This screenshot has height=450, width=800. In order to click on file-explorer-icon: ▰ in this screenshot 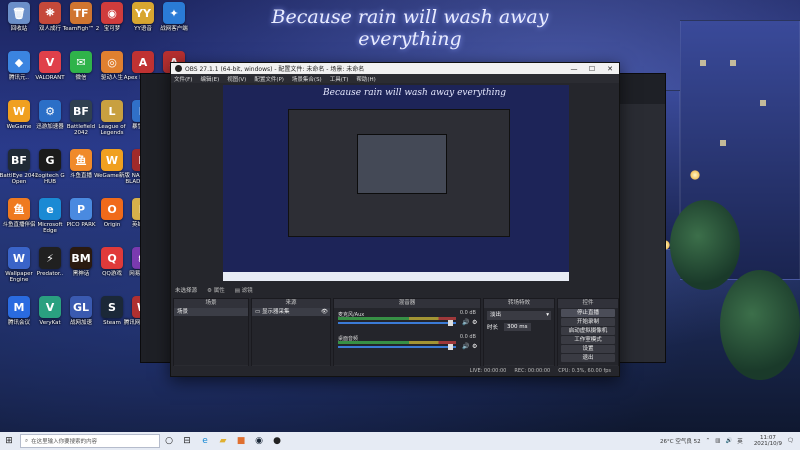, I will do `click(223, 441)`.